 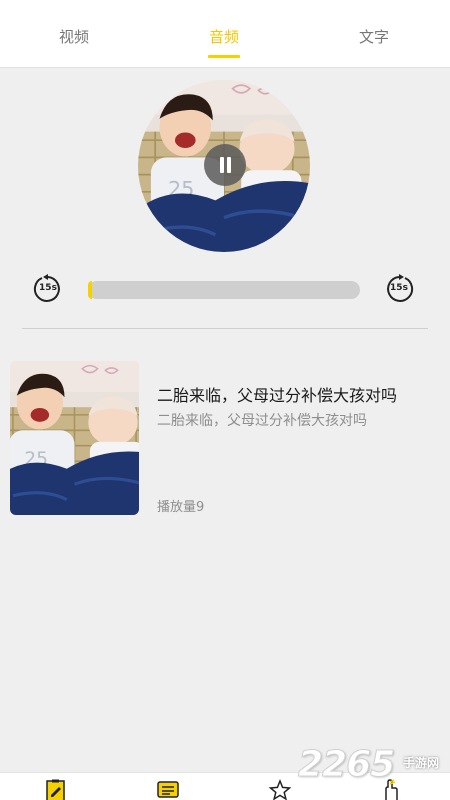 I want to click on play-count: 播放量9, so click(x=181, y=507).